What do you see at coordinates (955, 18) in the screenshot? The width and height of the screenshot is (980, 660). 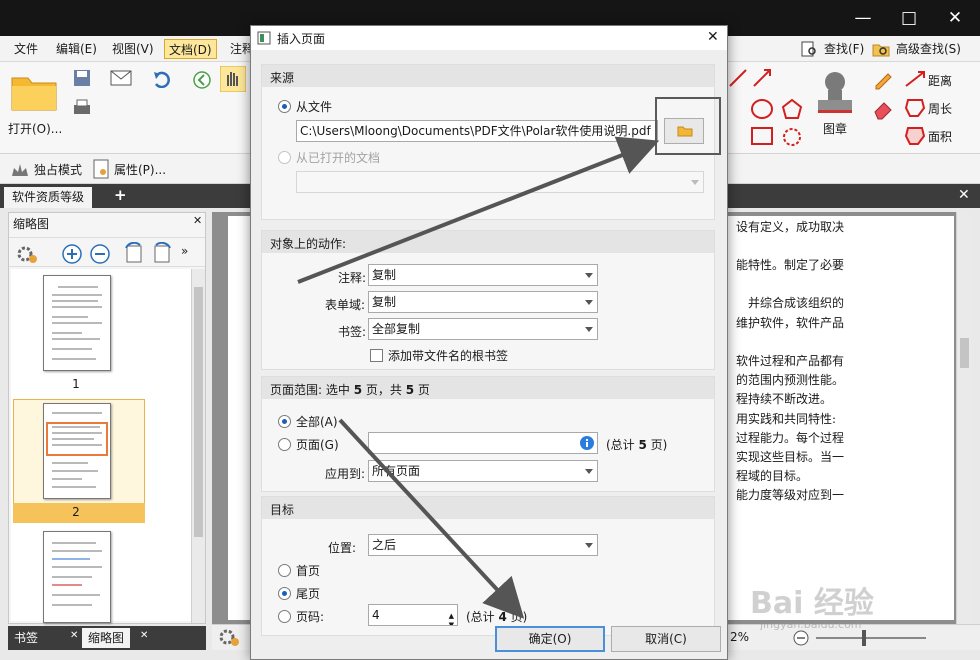 I see `close-window-icon: ✕` at bounding box center [955, 18].